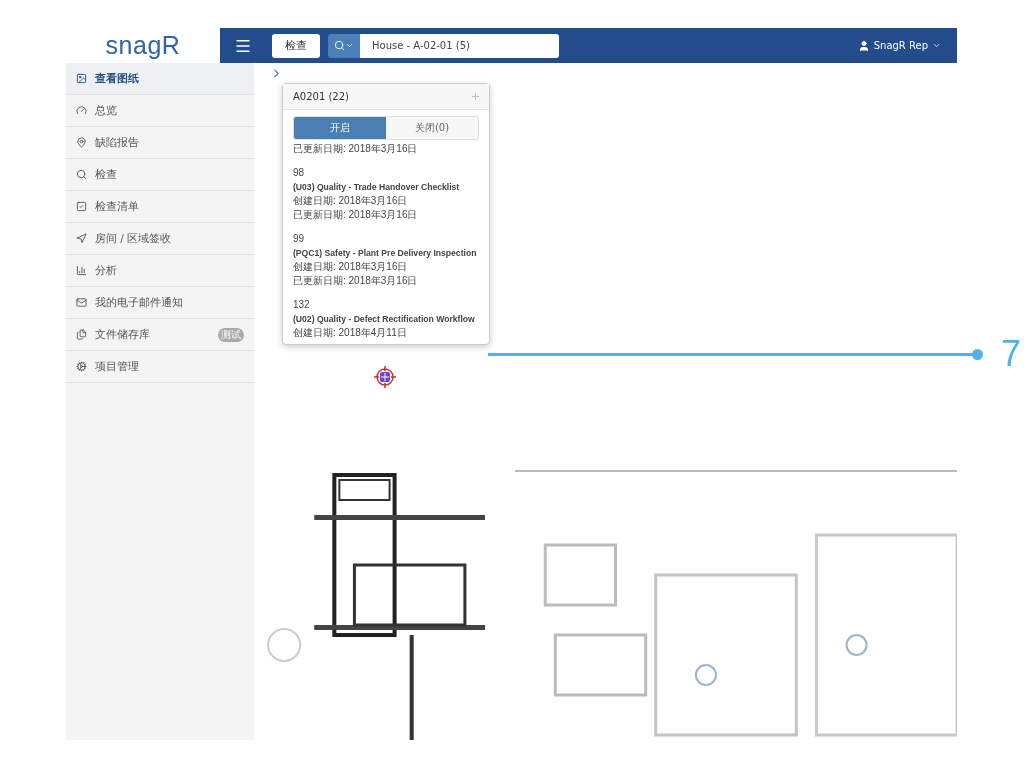 Image resolution: width=1024 pixels, height=768 pixels. What do you see at coordinates (386, 253) in the screenshot?
I see `entry-title: (PQC1) Safety - Plant Pre Delivery Inspection` at bounding box center [386, 253].